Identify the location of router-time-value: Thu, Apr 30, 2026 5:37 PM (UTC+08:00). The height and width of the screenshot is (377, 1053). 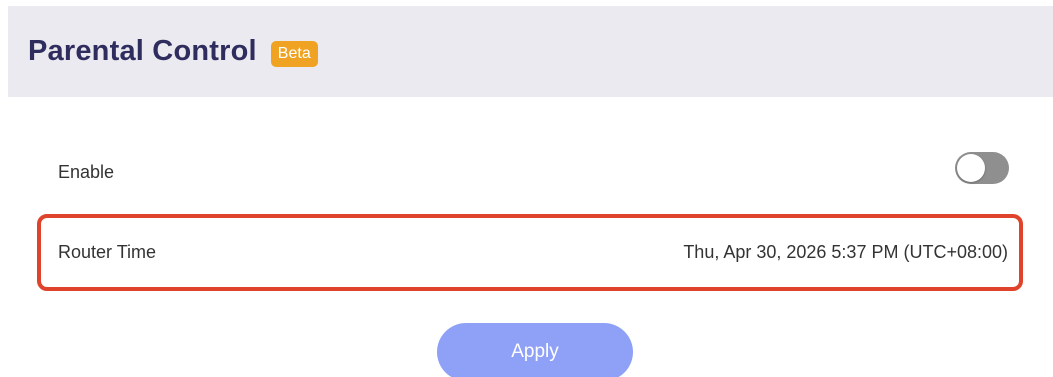
(845, 252).